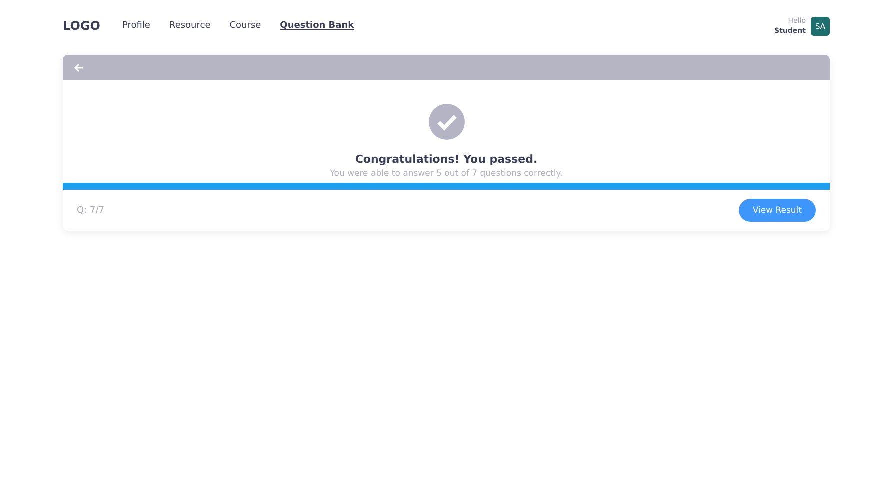 Image resolution: width=889 pixels, height=503 pixels. Describe the element at coordinates (317, 26) in the screenshot. I see `nav-link: Question Bank` at that location.